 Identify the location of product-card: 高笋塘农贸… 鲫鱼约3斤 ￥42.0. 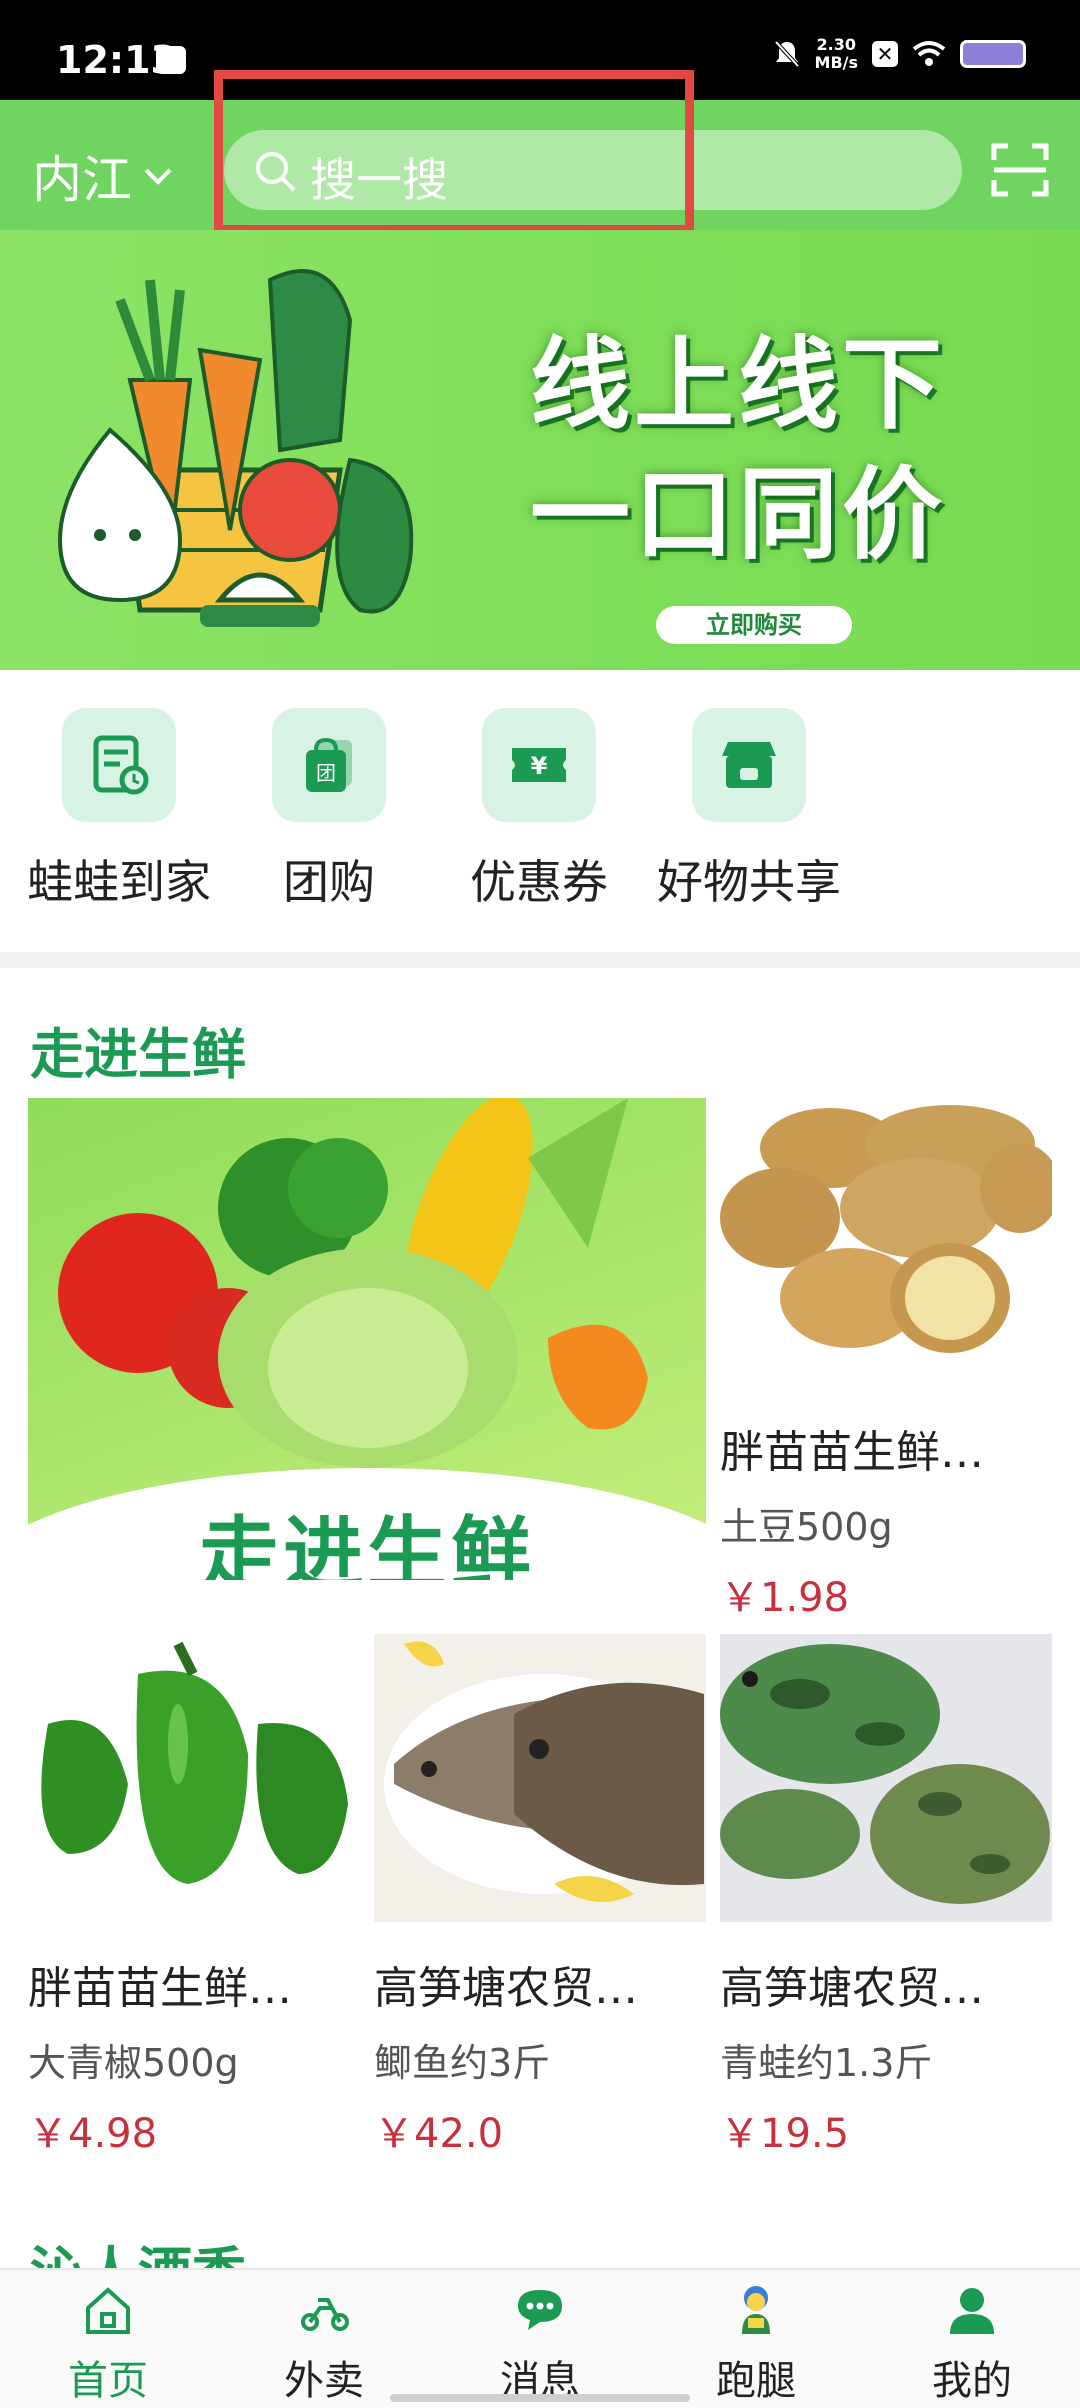
(540, 1896).